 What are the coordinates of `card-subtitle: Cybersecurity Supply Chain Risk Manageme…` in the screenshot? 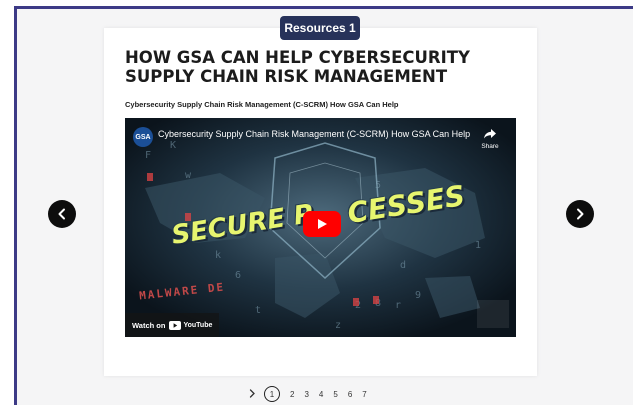 It's located at (262, 104).